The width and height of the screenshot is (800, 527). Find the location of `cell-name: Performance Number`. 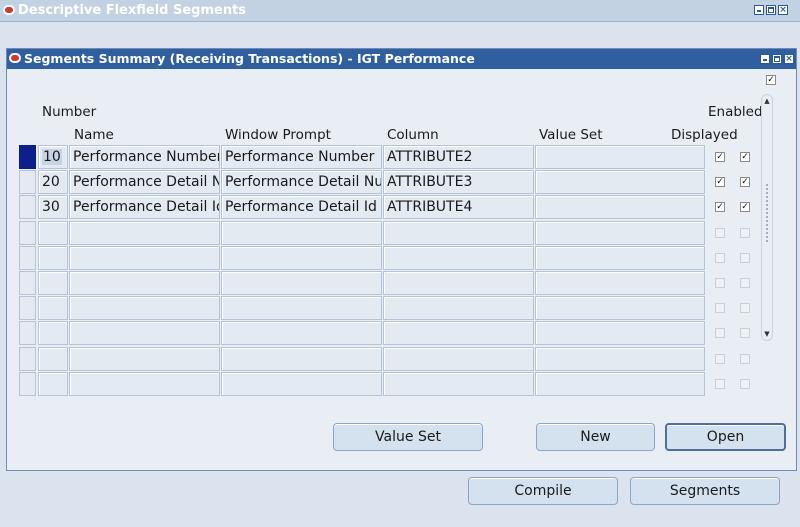

cell-name: Performance Number is located at coordinates (144, 157).